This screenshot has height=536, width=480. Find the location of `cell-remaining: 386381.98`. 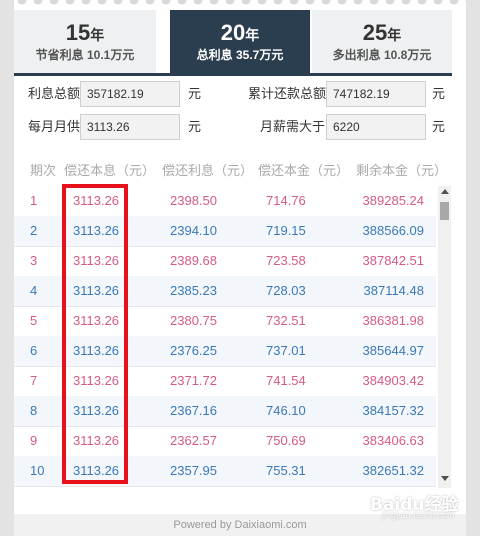

cell-remaining: 386381.98 is located at coordinates (393, 320).